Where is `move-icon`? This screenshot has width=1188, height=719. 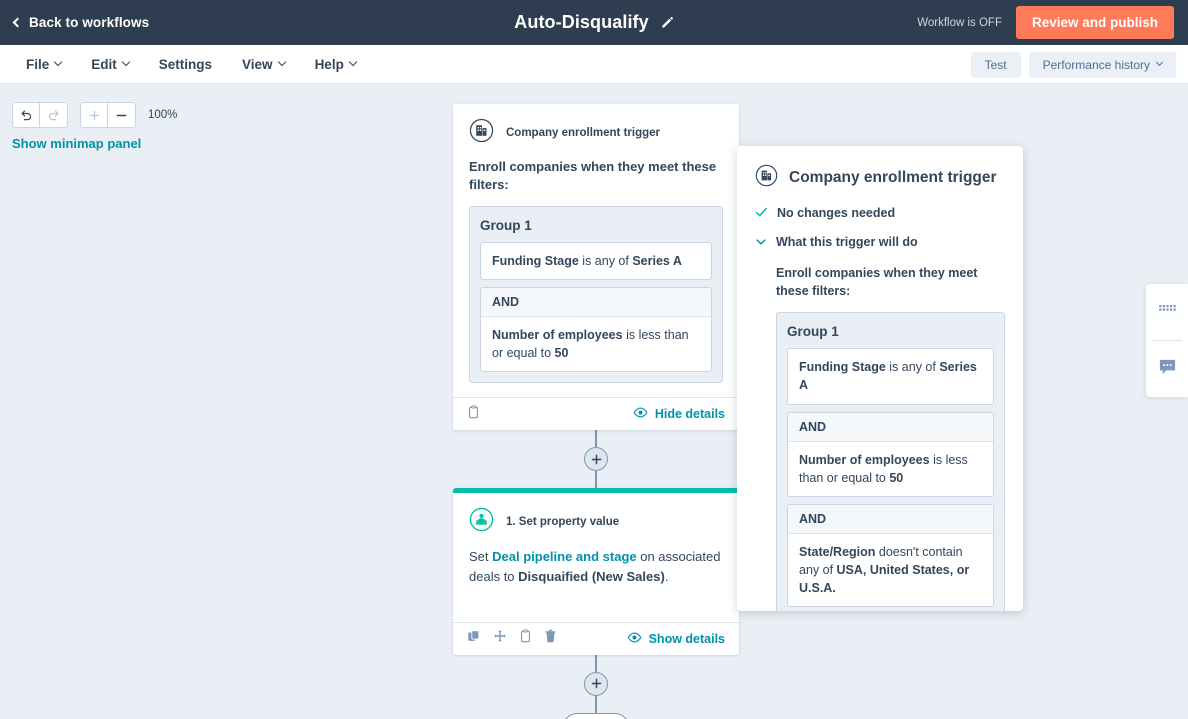 move-icon is located at coordinates (500, 638).